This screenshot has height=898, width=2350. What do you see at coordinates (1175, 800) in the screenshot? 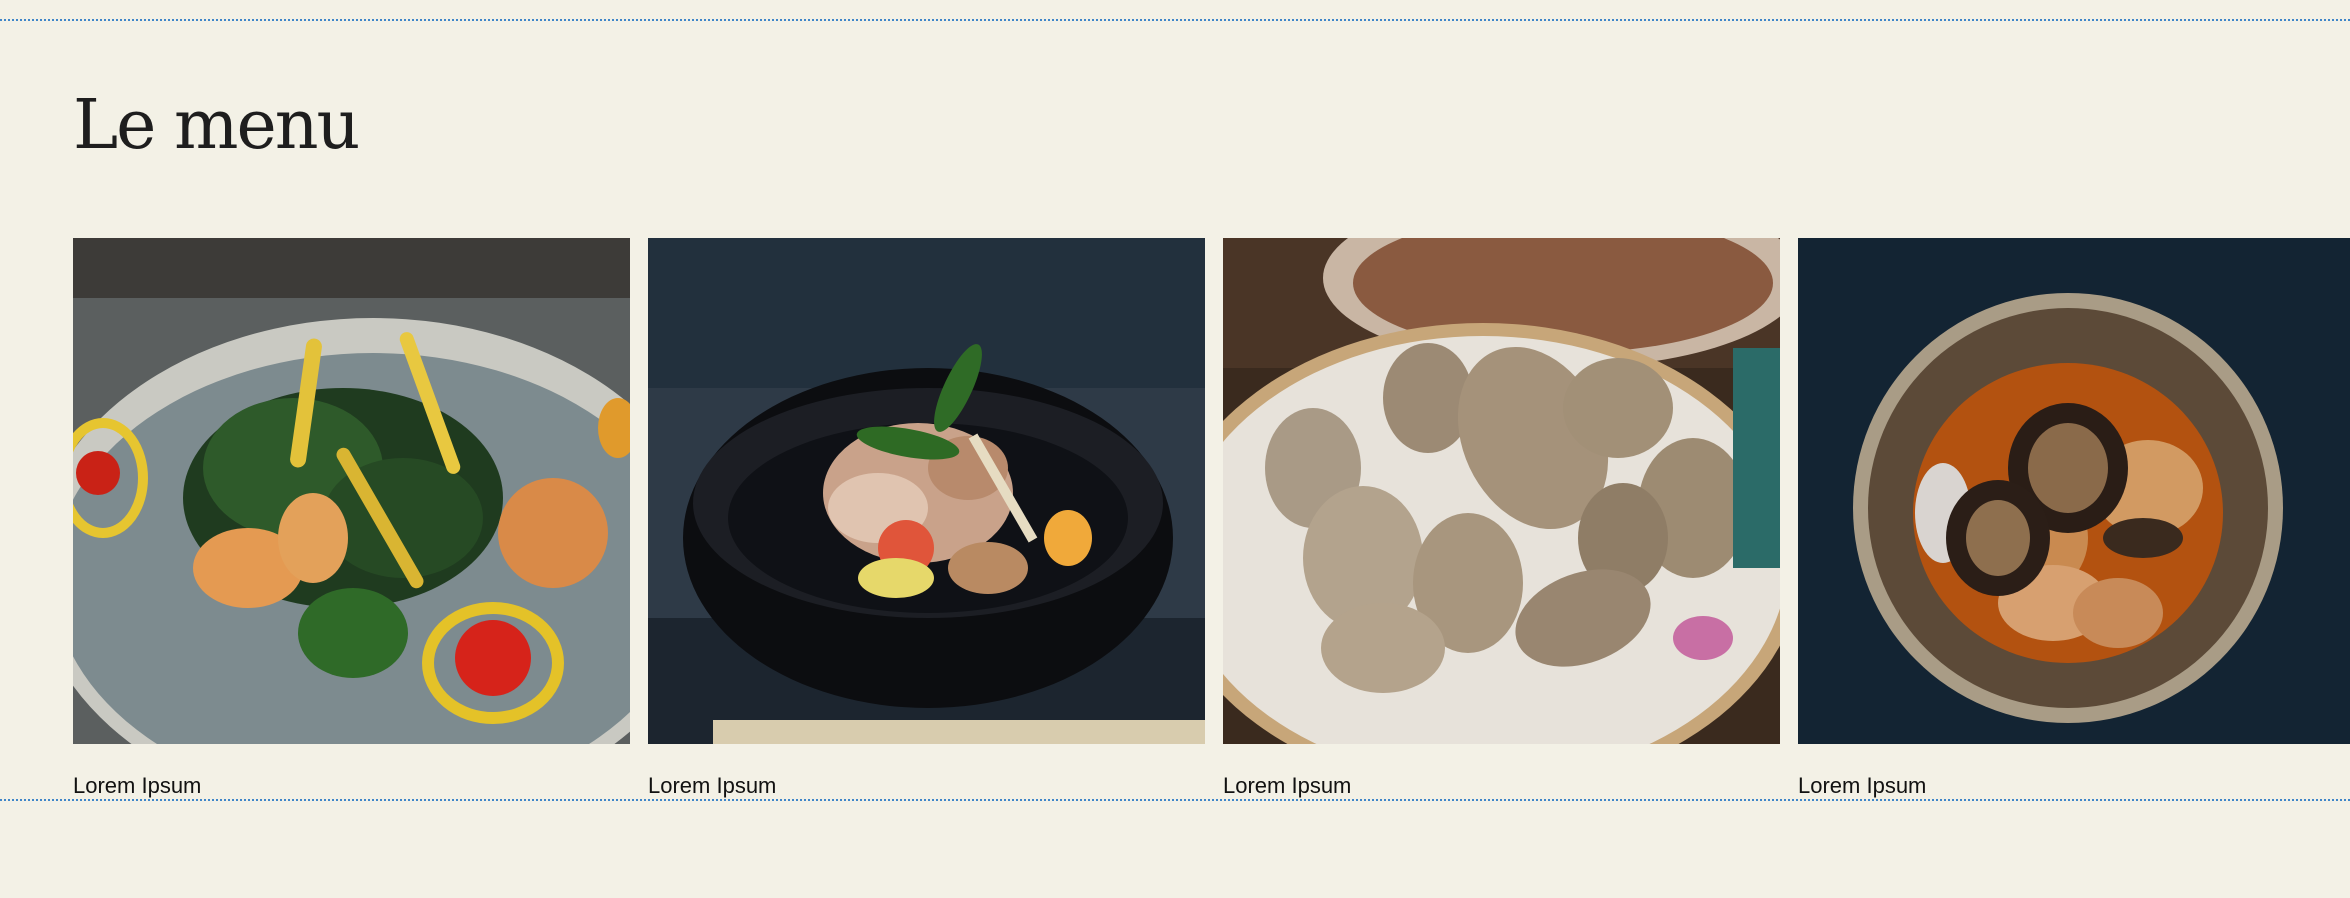
I see `guide-line-bottom` at bounding box center [1175, 800].